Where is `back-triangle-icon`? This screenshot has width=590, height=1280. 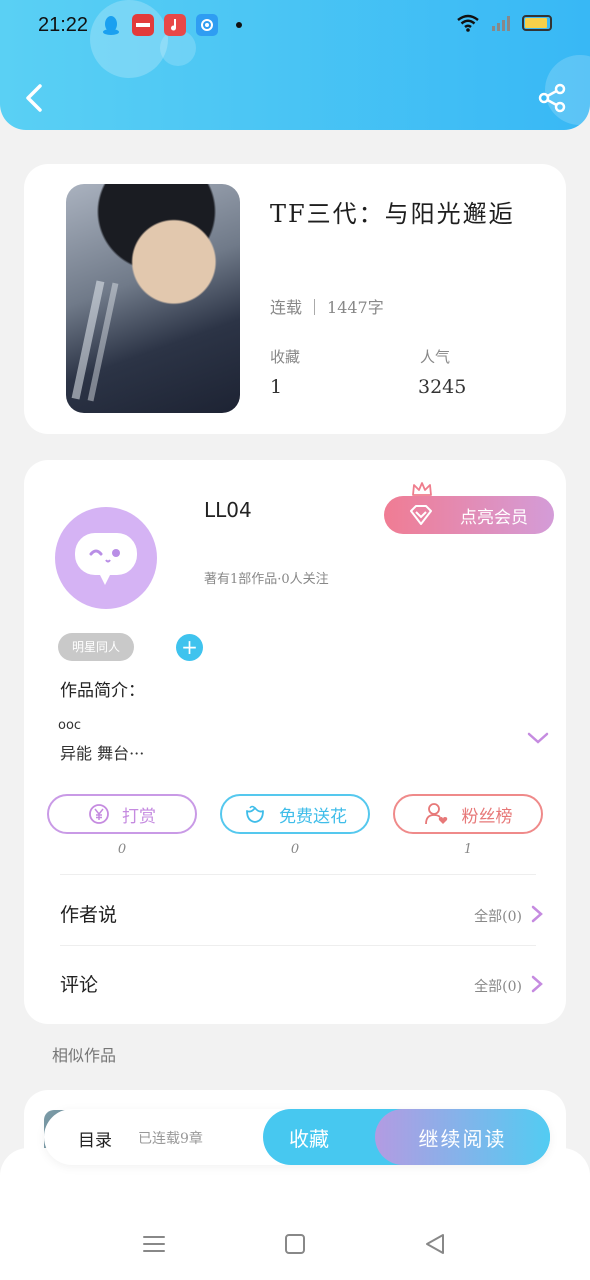 back-triangle-icon is located at coordinates (435, 1244).